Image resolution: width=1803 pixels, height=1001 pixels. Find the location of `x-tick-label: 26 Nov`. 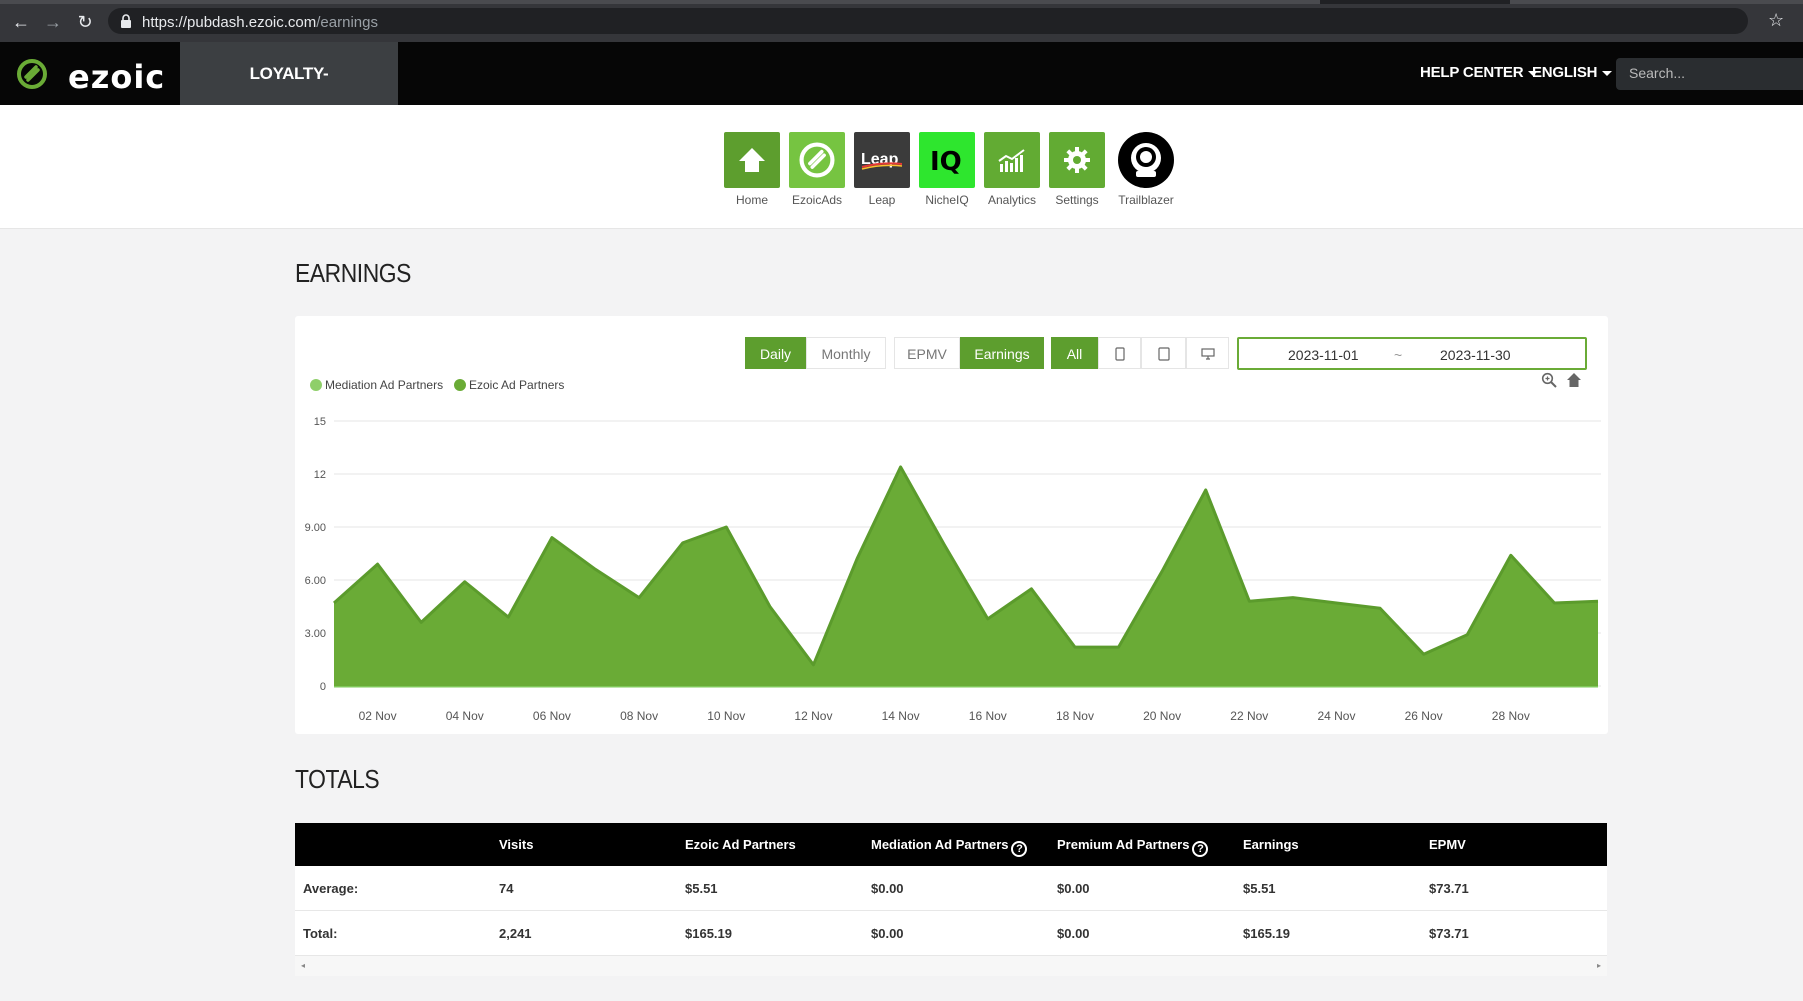

x-tick-label: 26 Nov is located at coordinates (1424, 716).